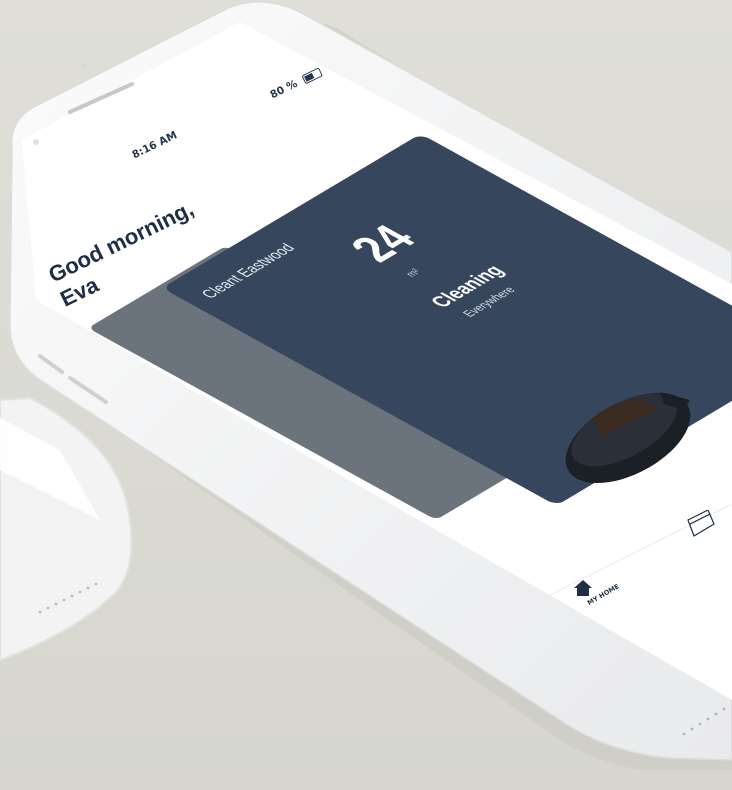  What do you see at coordinates (701, 524) in the screenshot?
I see `window-icon` at bounding box center [701, 524].